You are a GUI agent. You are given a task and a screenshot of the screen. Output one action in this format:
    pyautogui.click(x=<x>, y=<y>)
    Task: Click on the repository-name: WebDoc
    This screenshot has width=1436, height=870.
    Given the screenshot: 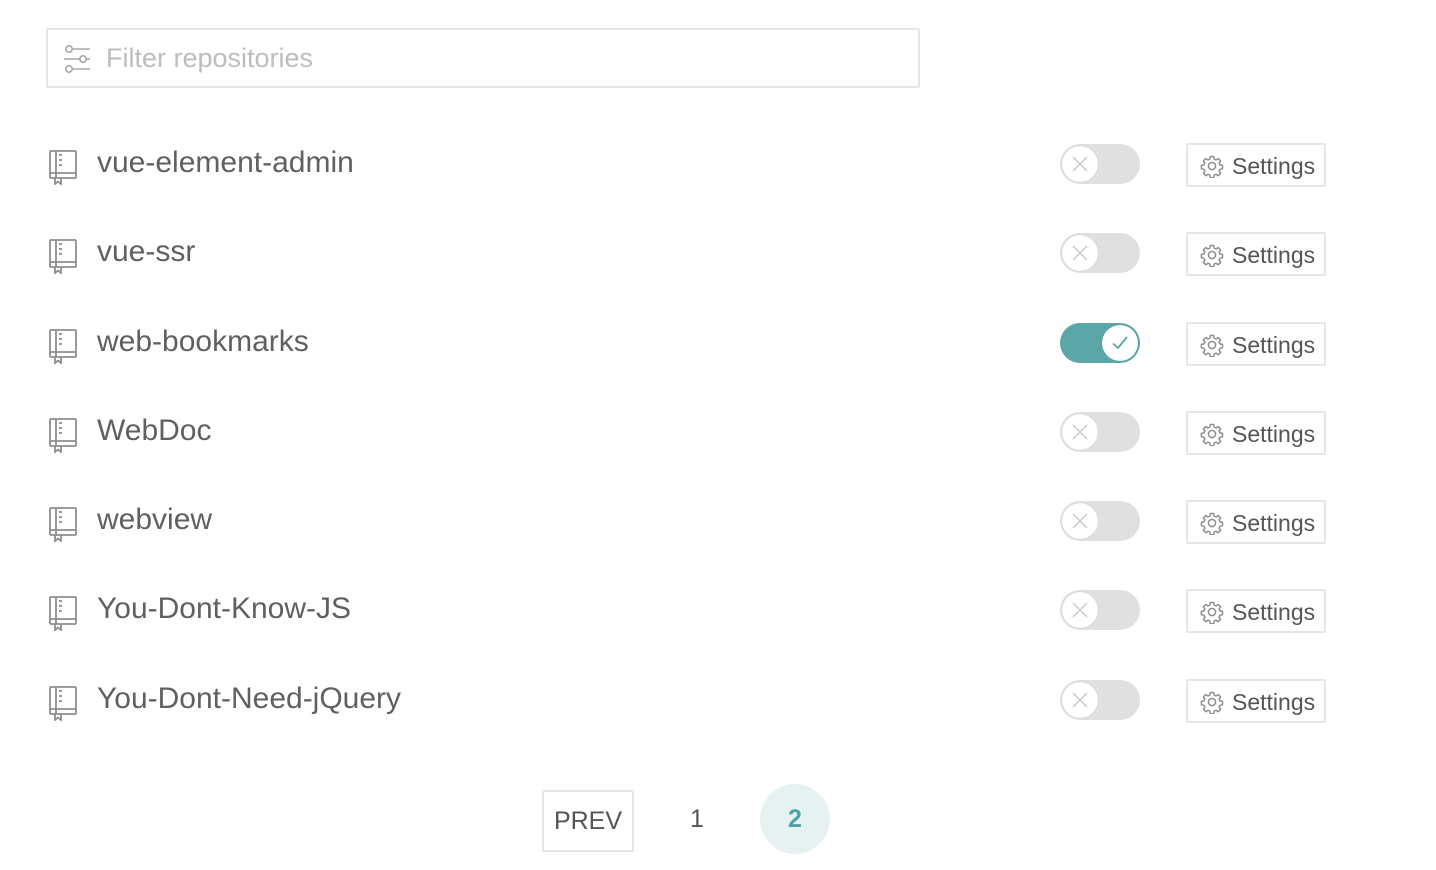 What is the action you would take?
    pyautogui.click(x=154, y=431)
    